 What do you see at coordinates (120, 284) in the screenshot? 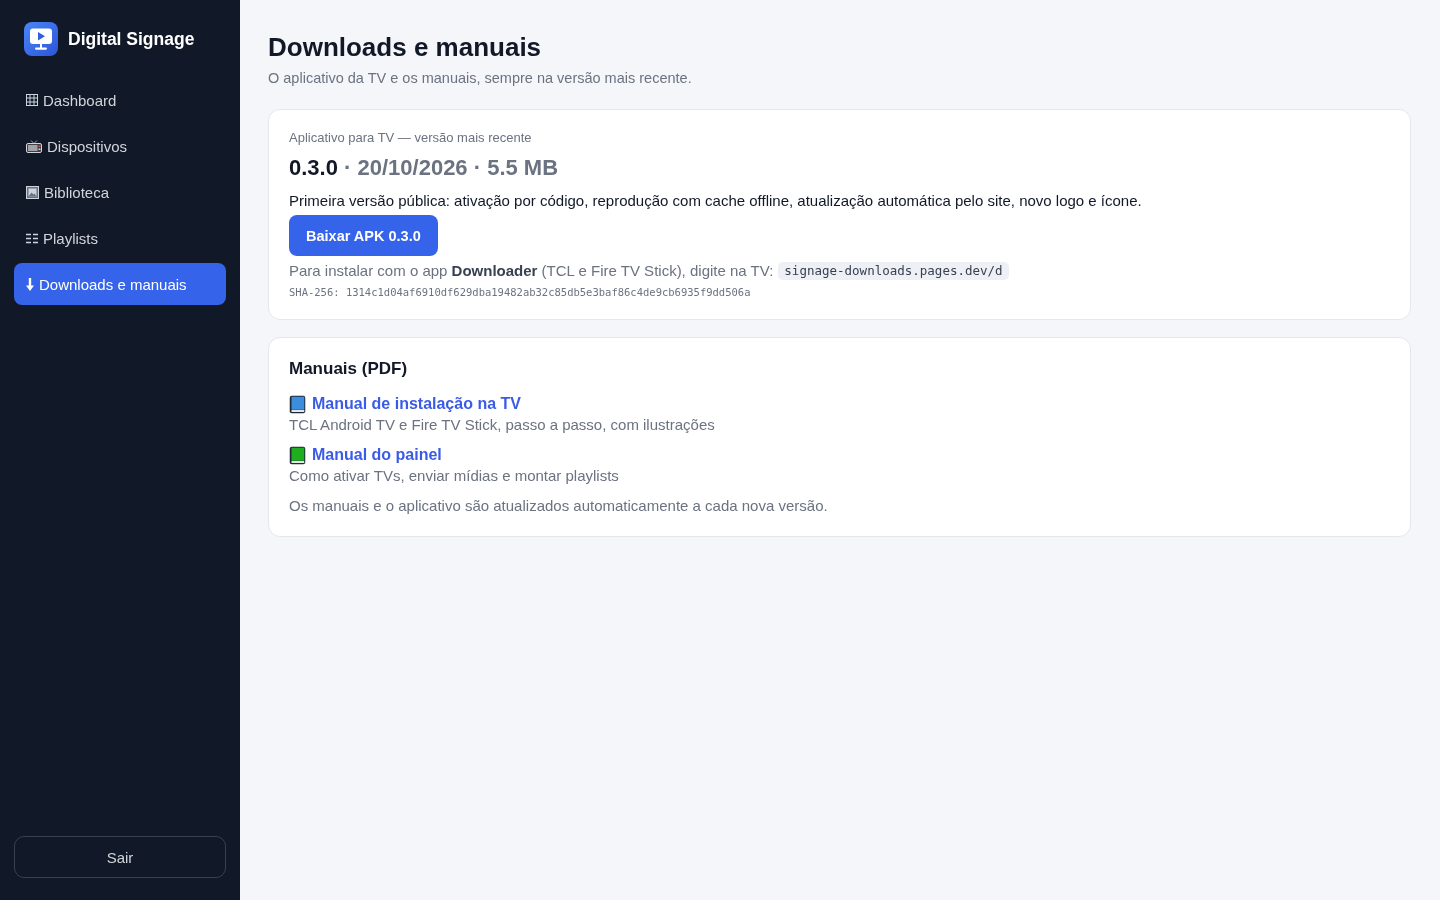
I see `nav-item: Downloads e manuais` at bounding box center [120, 284].